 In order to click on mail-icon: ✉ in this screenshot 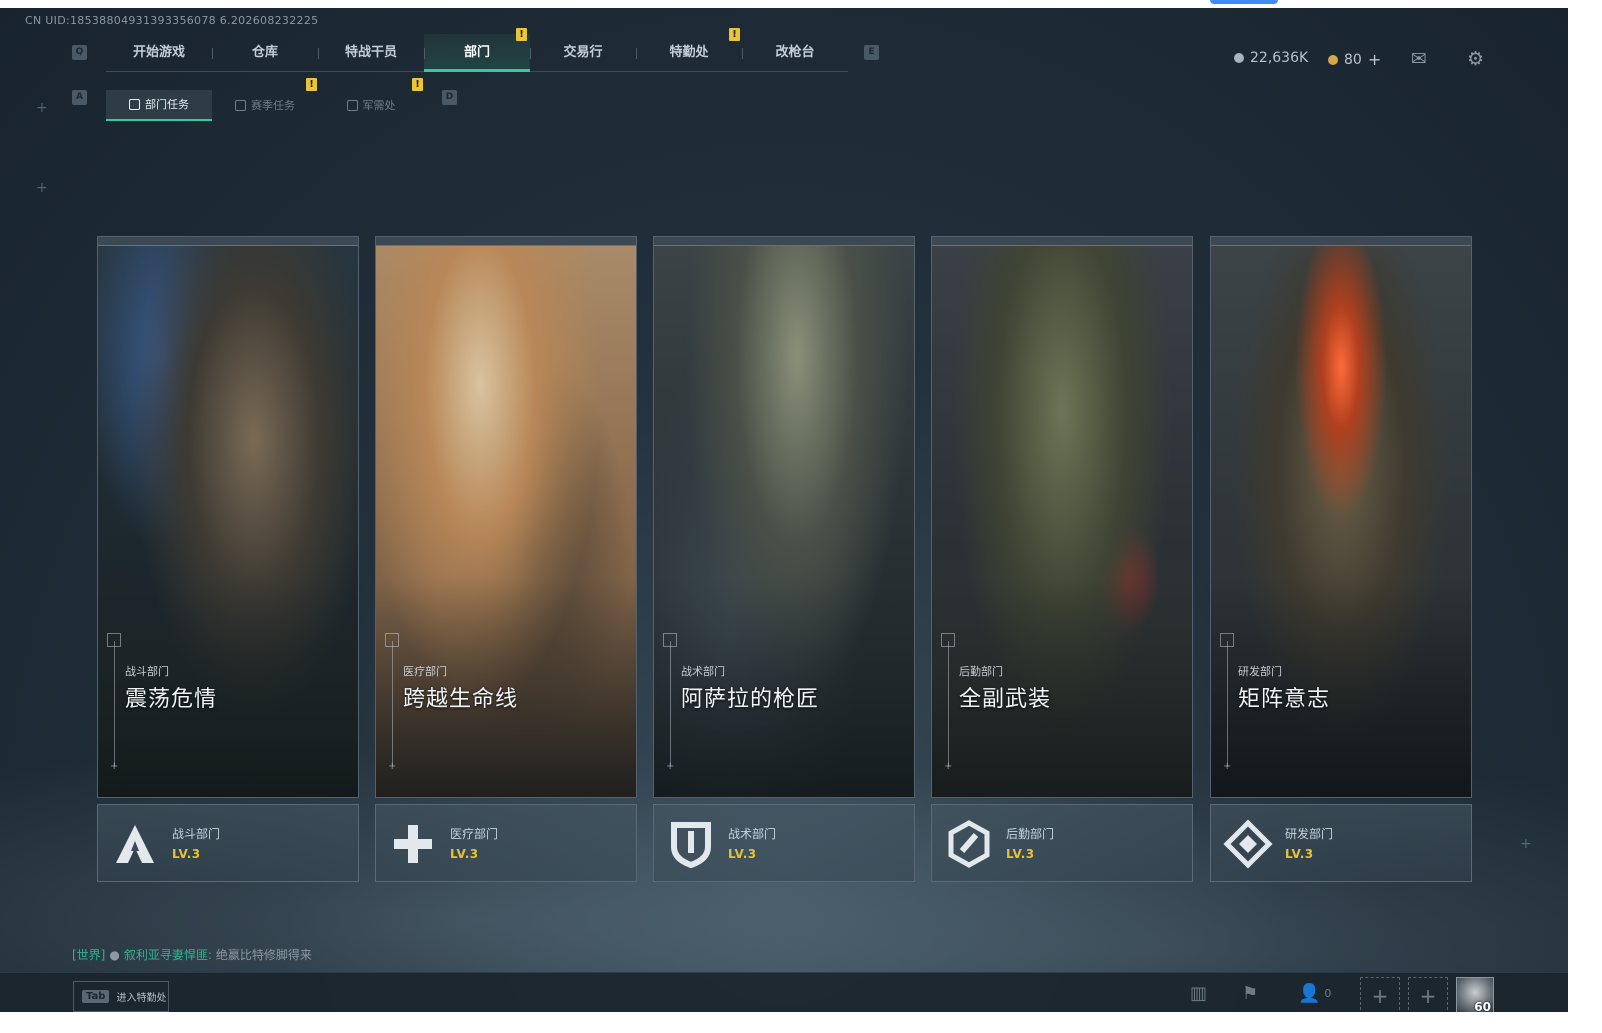, I will do `click(1419, 59)`.